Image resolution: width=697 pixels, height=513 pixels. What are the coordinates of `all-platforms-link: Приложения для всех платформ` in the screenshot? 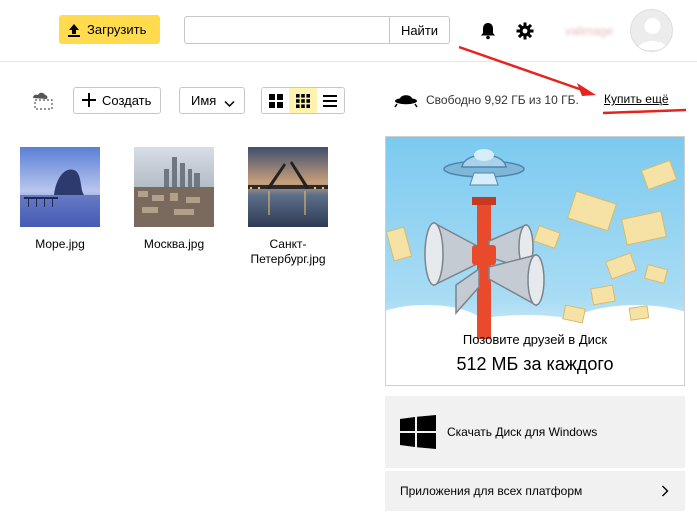 It's located at (535, 491).